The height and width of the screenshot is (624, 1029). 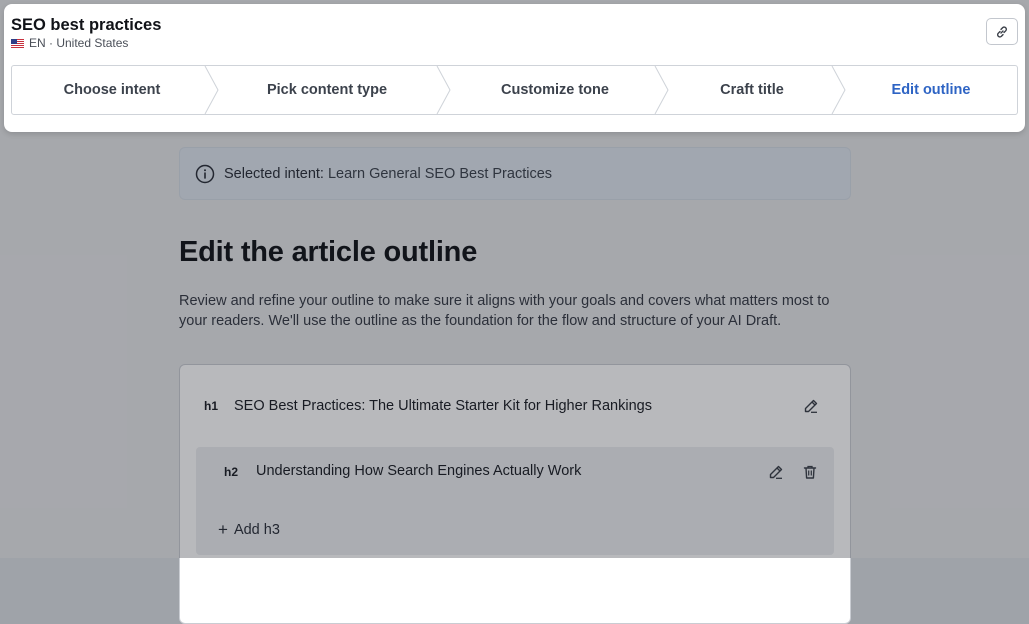 What do you see at coordinates (256, 529) in the screenshot?
I see `add-h3-label: Add h3` at bounding box center [256, 529].